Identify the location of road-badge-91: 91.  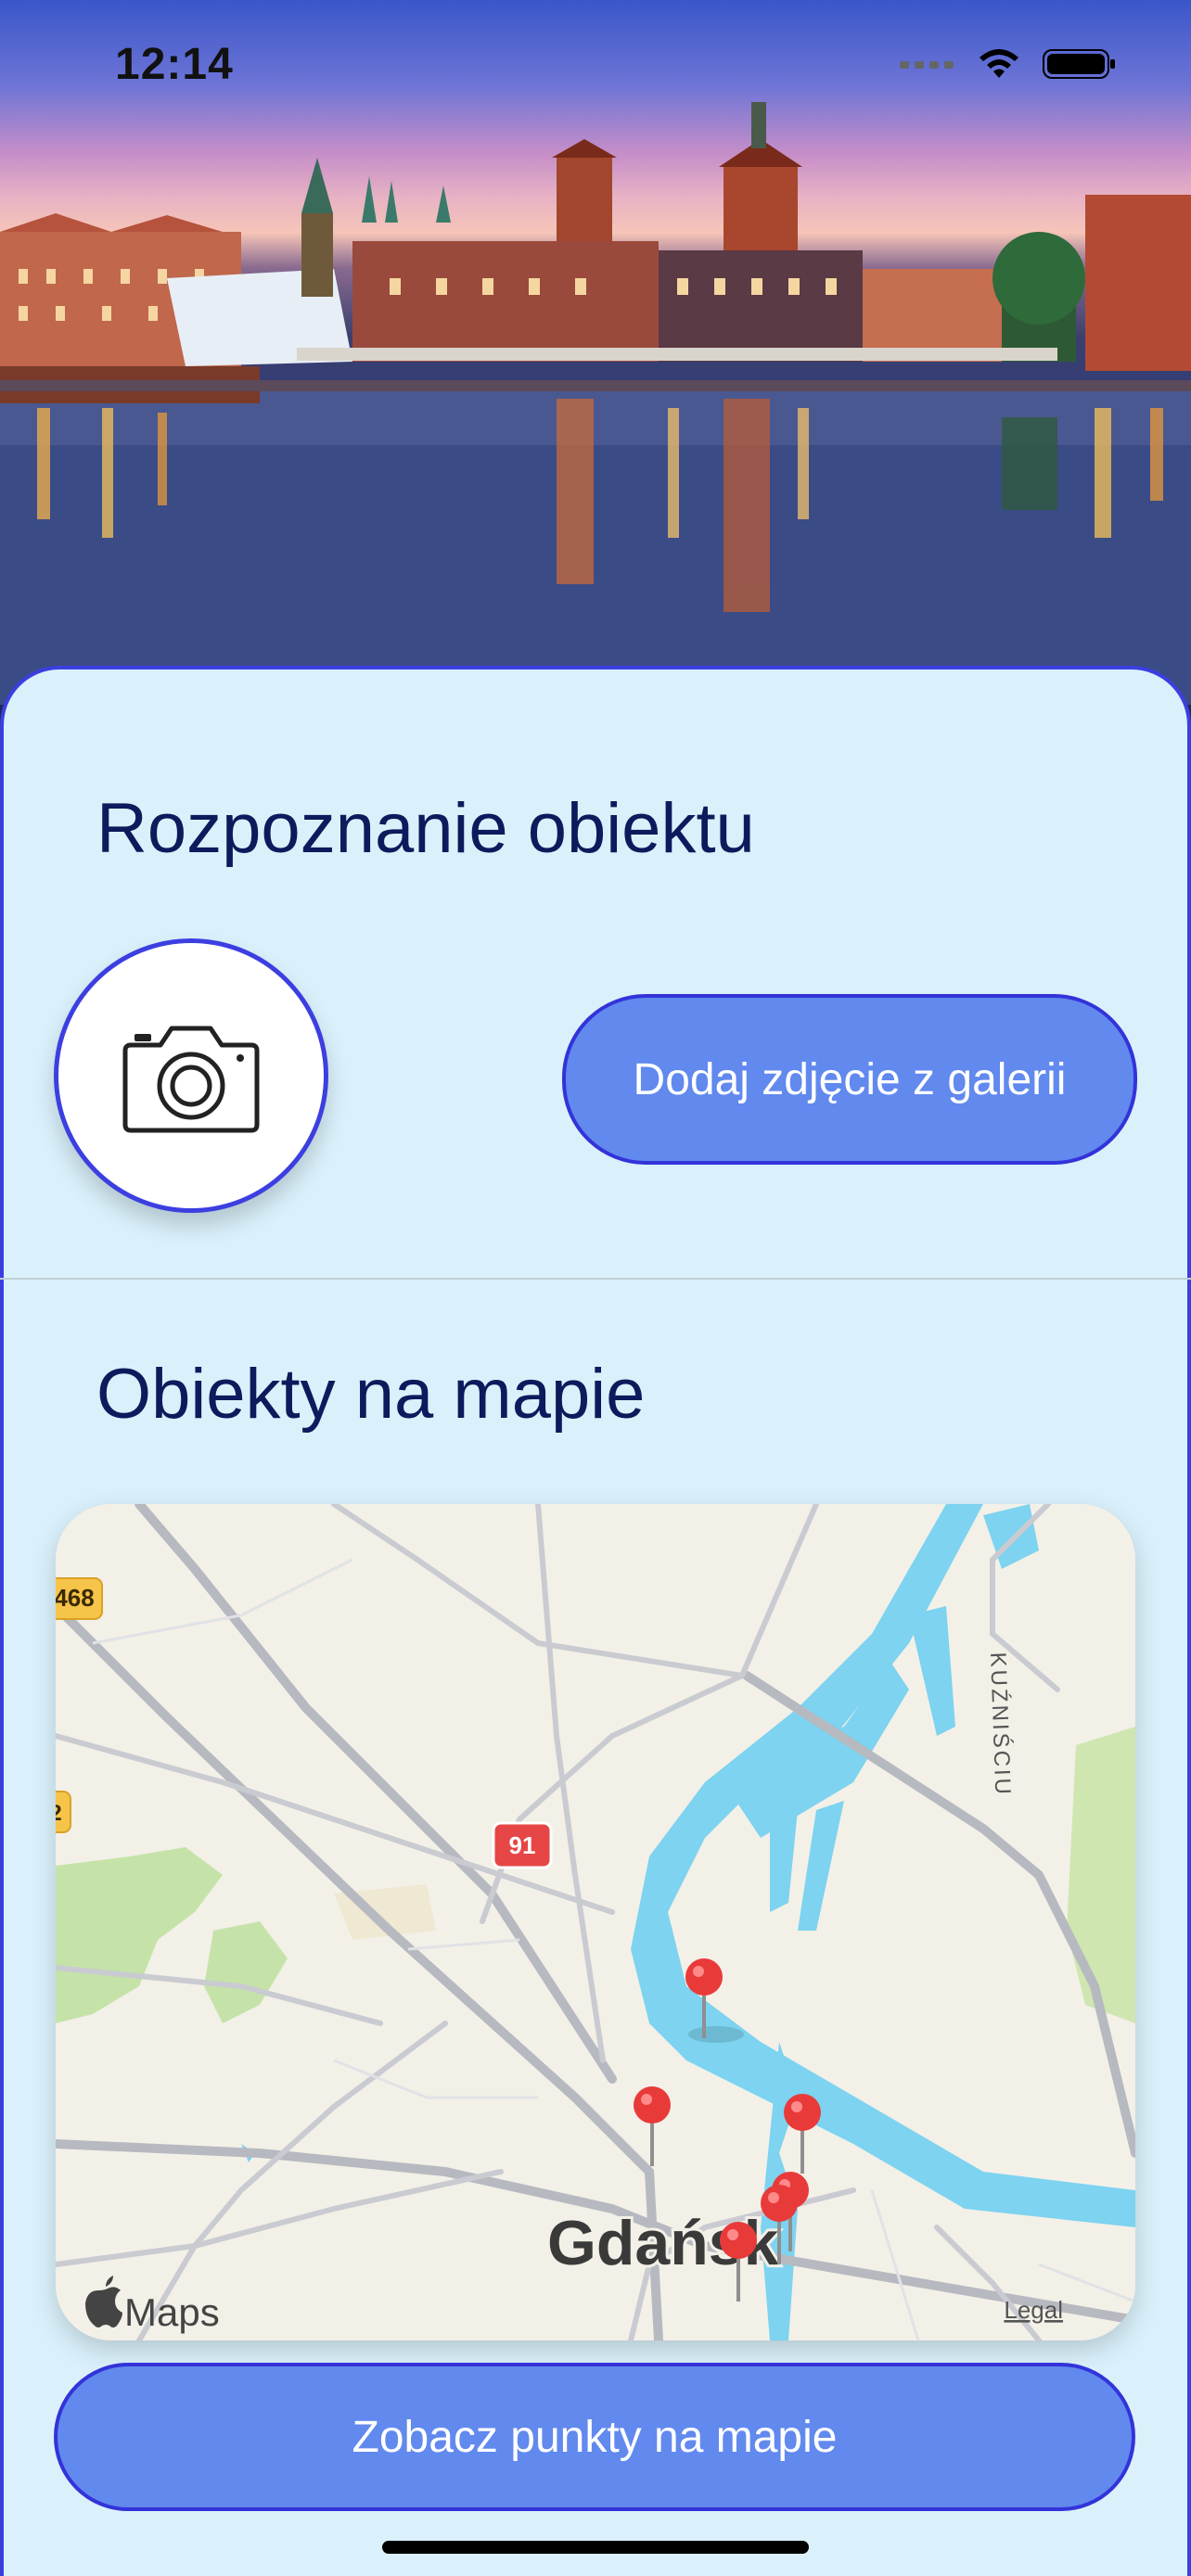
(522, 1845).